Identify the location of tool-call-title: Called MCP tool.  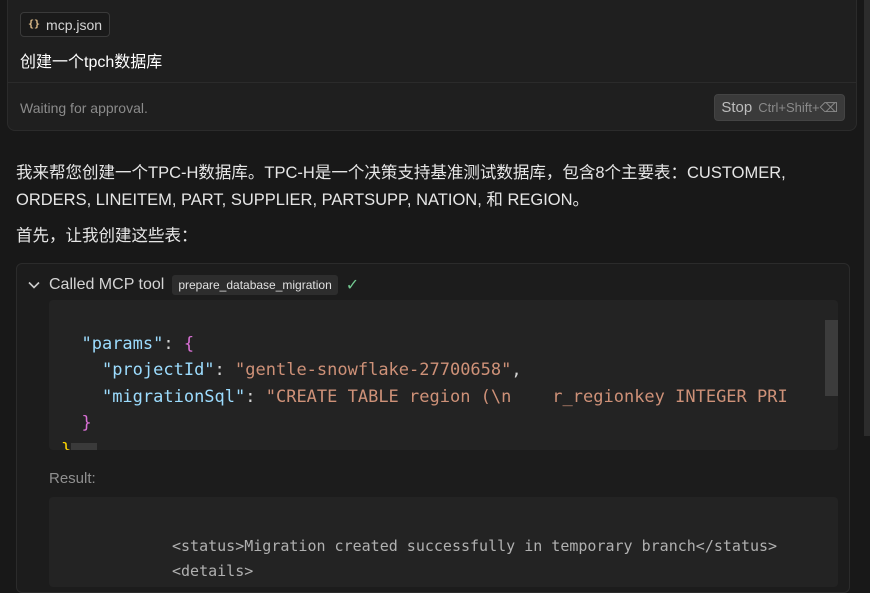
(107, 284).